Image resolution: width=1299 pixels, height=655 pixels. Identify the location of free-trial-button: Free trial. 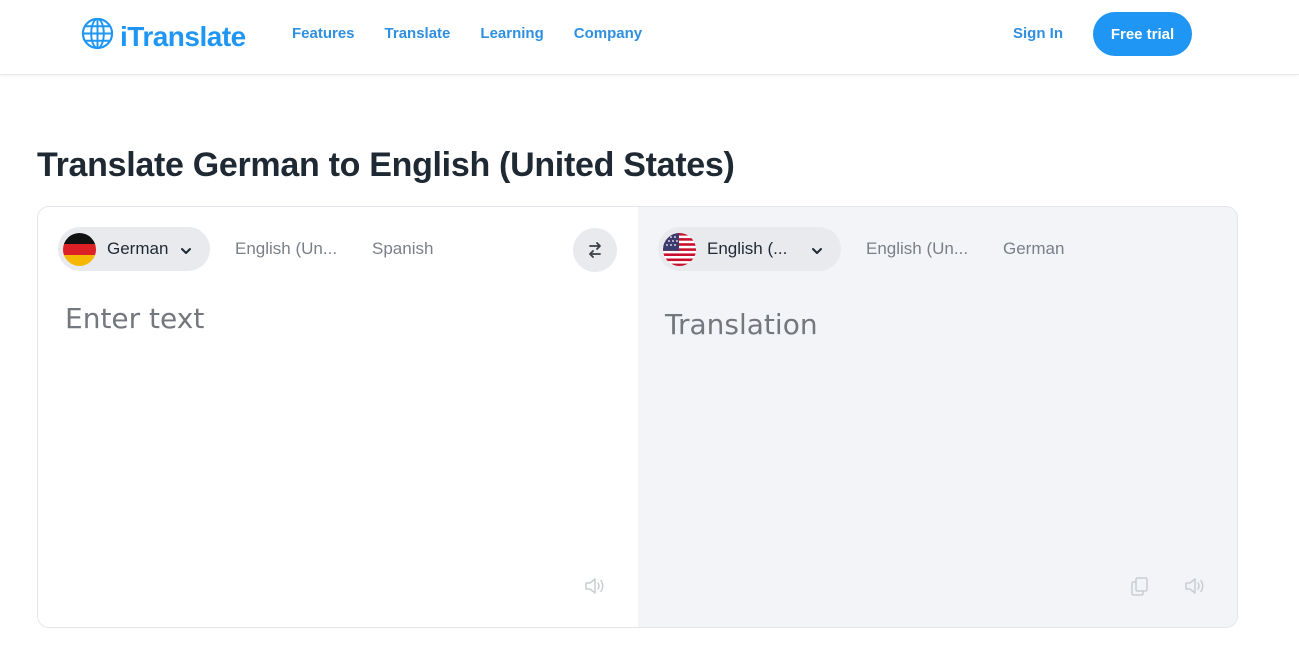
(1142, 34).